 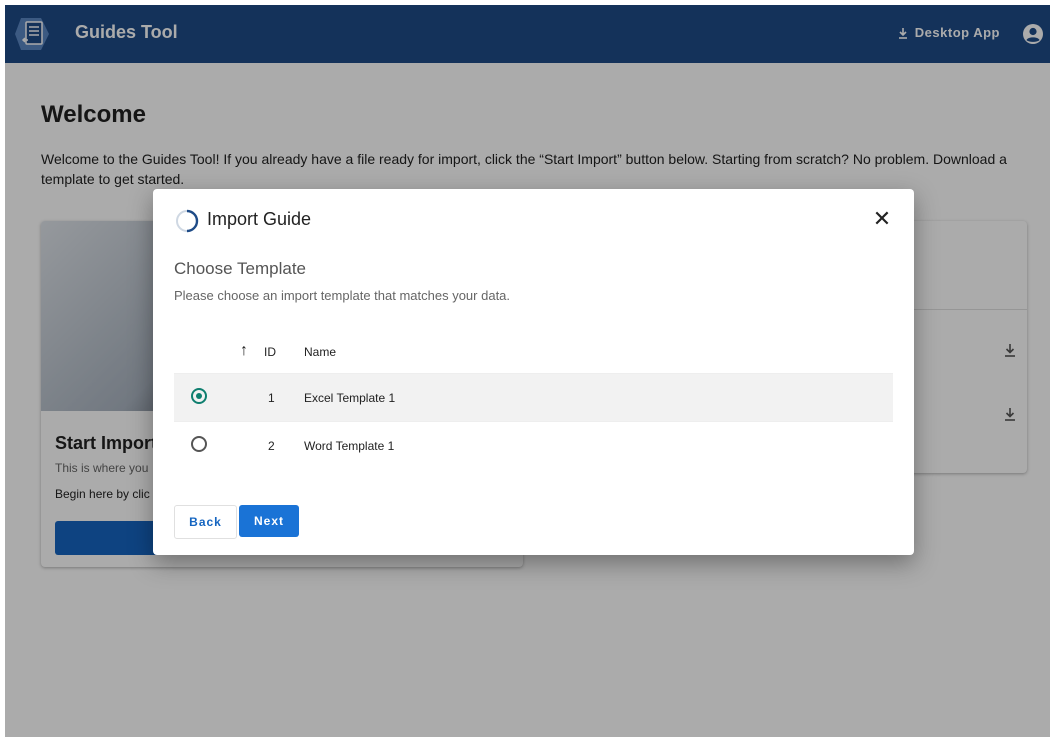 What do you see at coordinates (271, 398) in the screenshot?
I see `cell-id: 1` at bounding box center [271, 398].